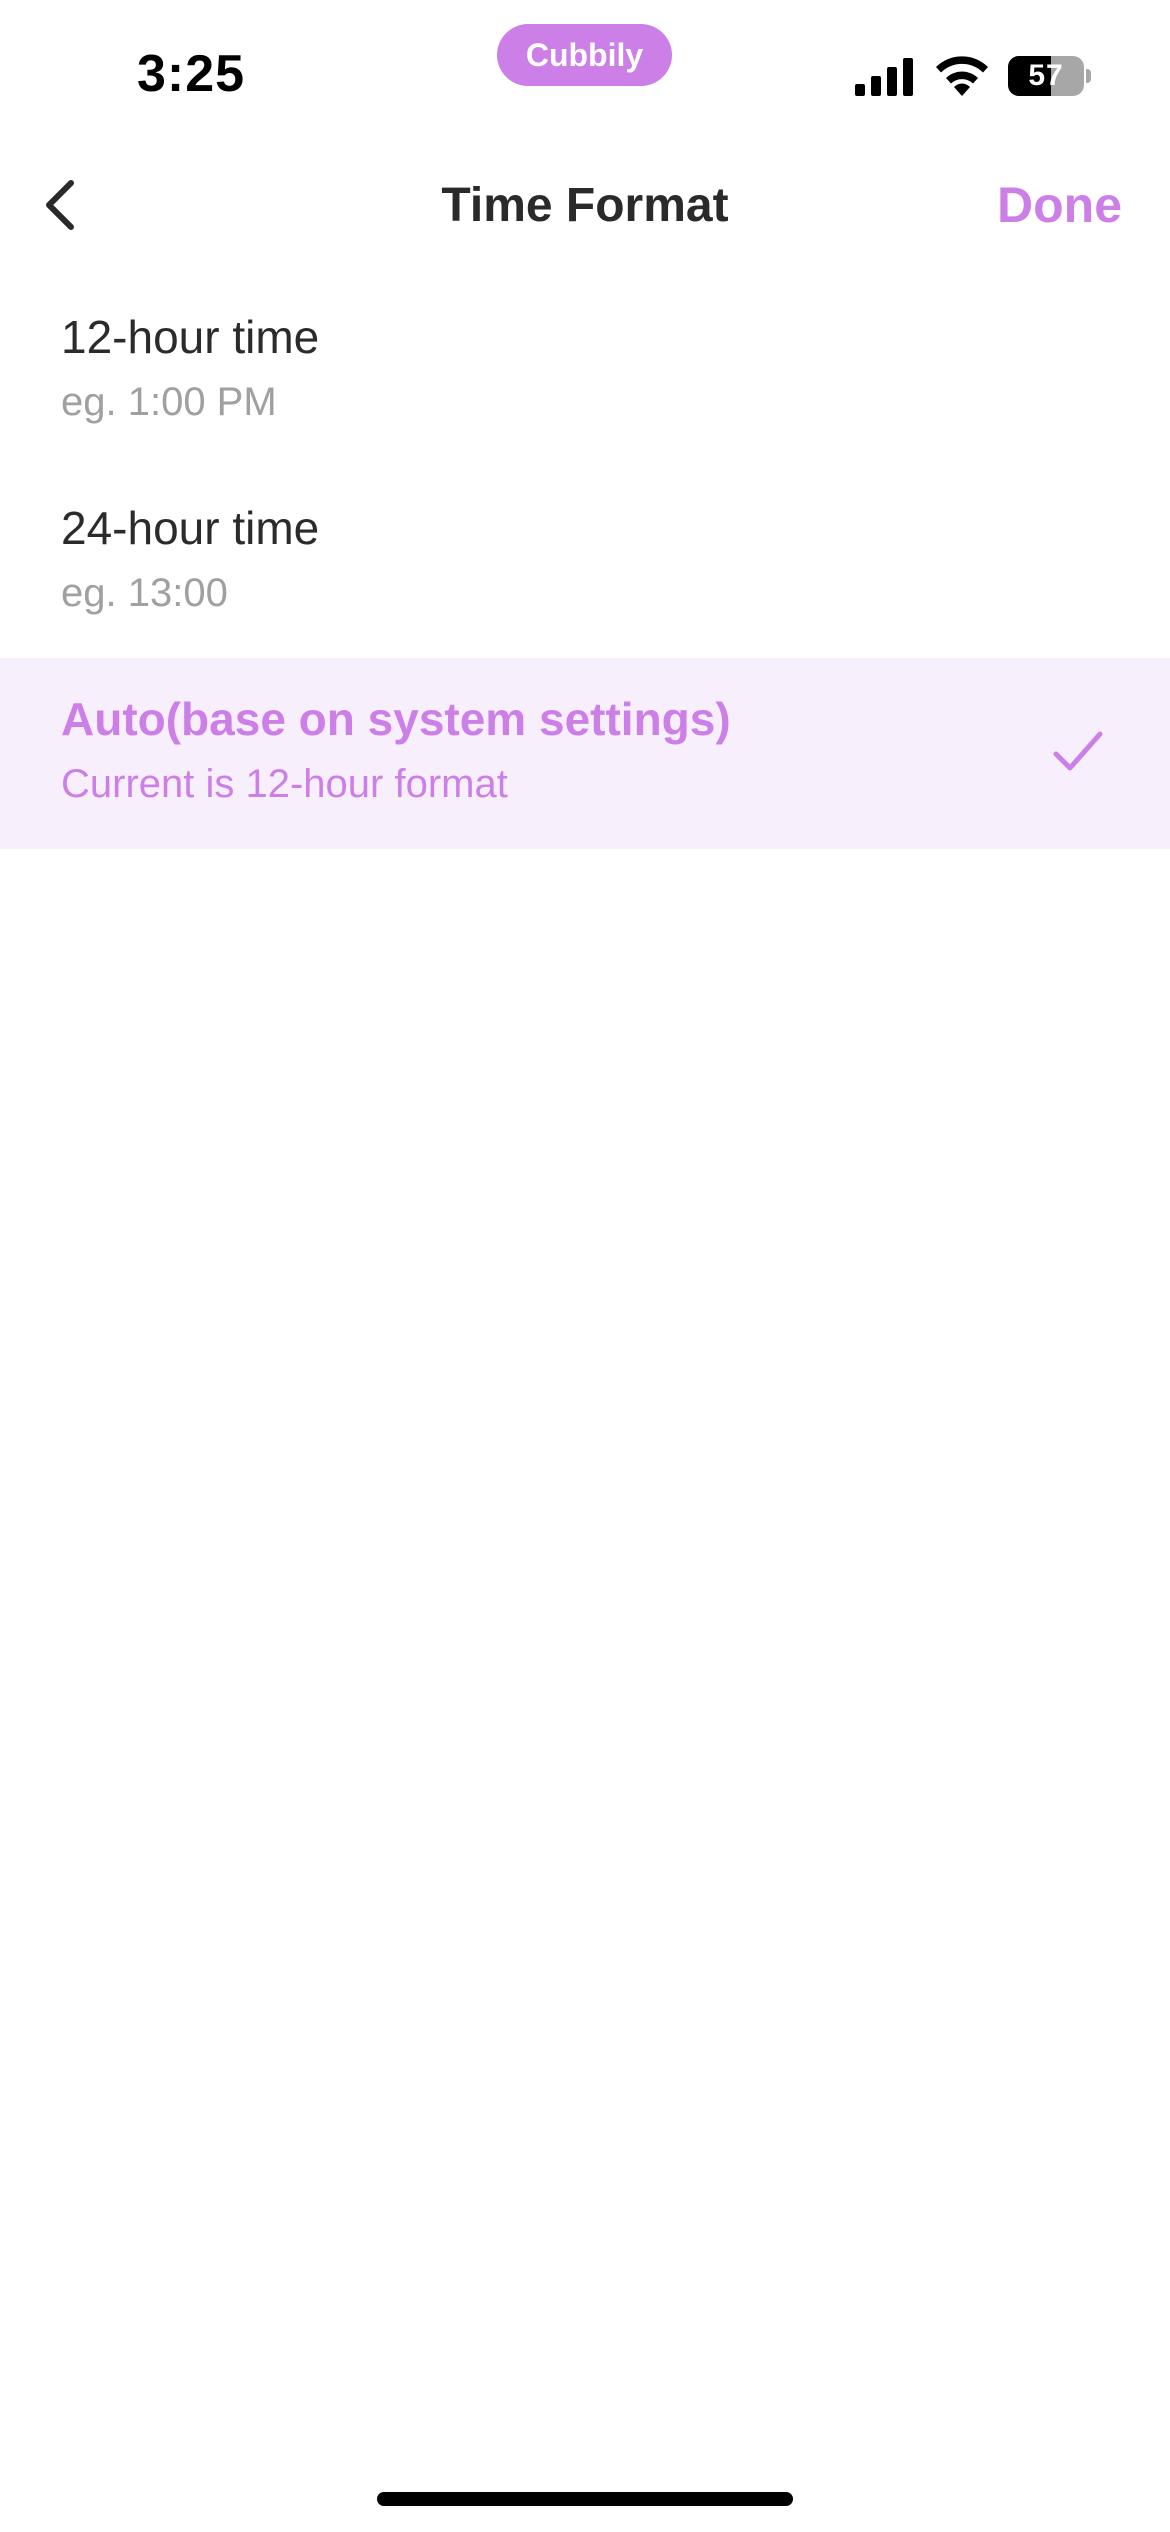 Image resolution: width=1170 pixels, height=2532 pixels. What do you see at coordinates (584, 55) in the screenshot?
I see `app-pill: Cubbily` at bounding box center [584, 55].